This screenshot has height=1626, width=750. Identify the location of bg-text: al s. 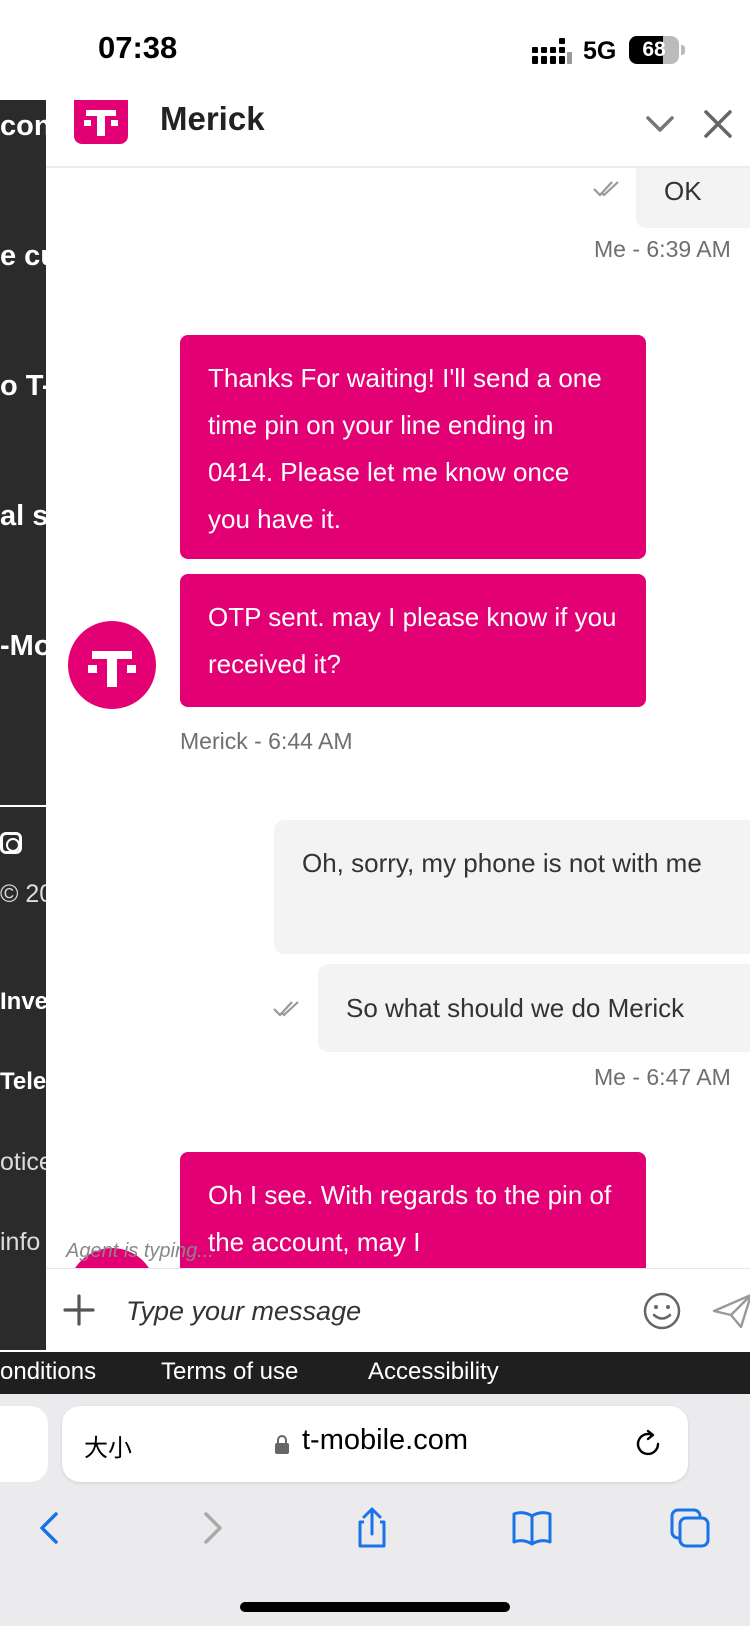
(23, 516).